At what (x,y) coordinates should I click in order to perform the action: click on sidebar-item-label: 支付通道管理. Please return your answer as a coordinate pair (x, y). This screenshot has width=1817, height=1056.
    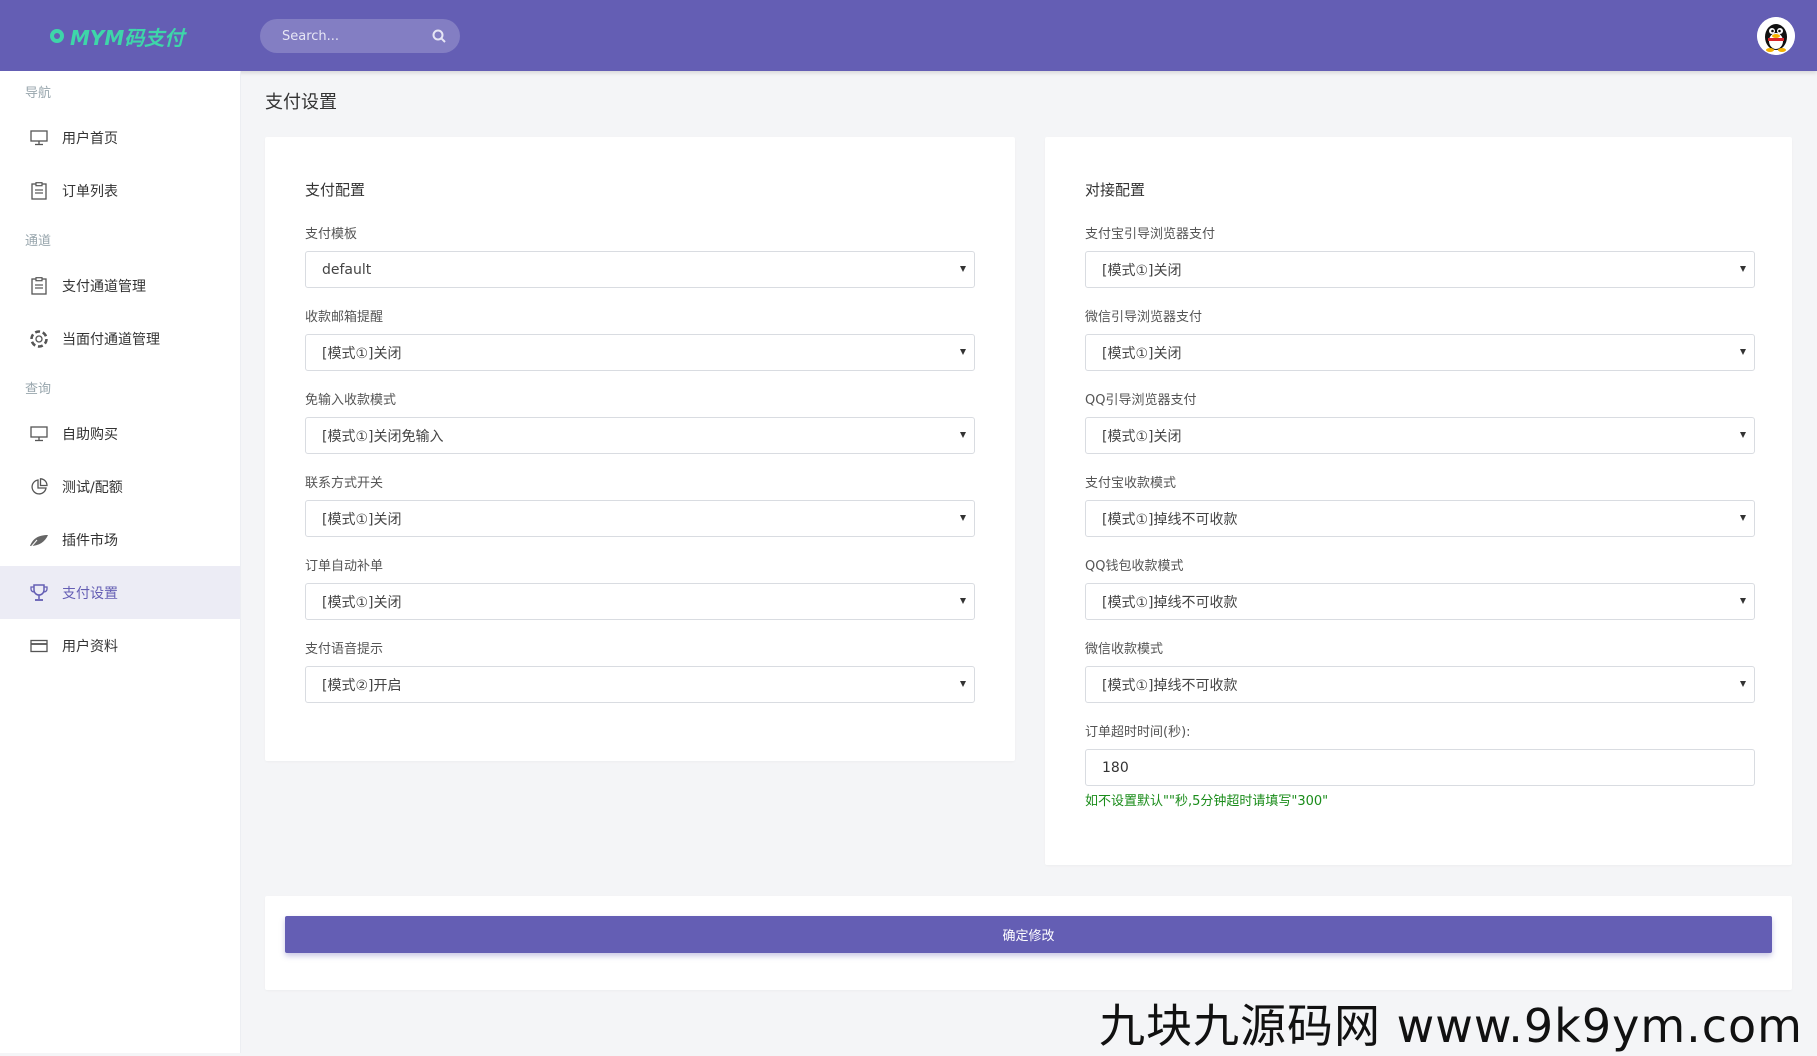
    Looking at the image, I should click on (104, 286).